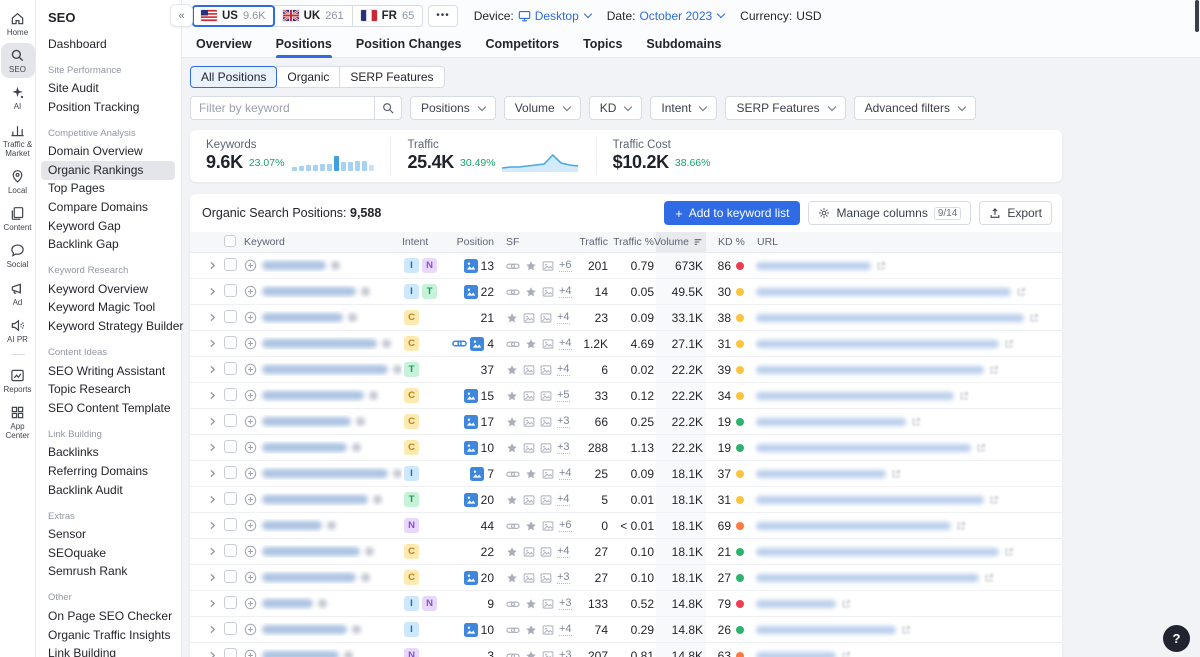 The image size is (1200, 657). Describe the element at coordinates (453, 108) in the screenshot. I see `filter-dropdown-positions: Positions` at that location.